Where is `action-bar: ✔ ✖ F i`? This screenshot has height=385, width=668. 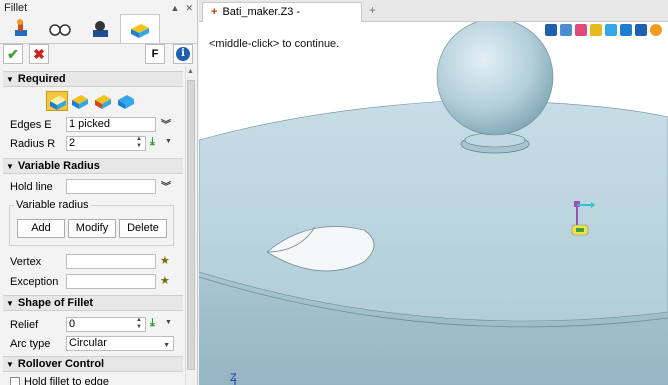
action-bar: ✔ ✖ F i is located at coordinates (99, 54).